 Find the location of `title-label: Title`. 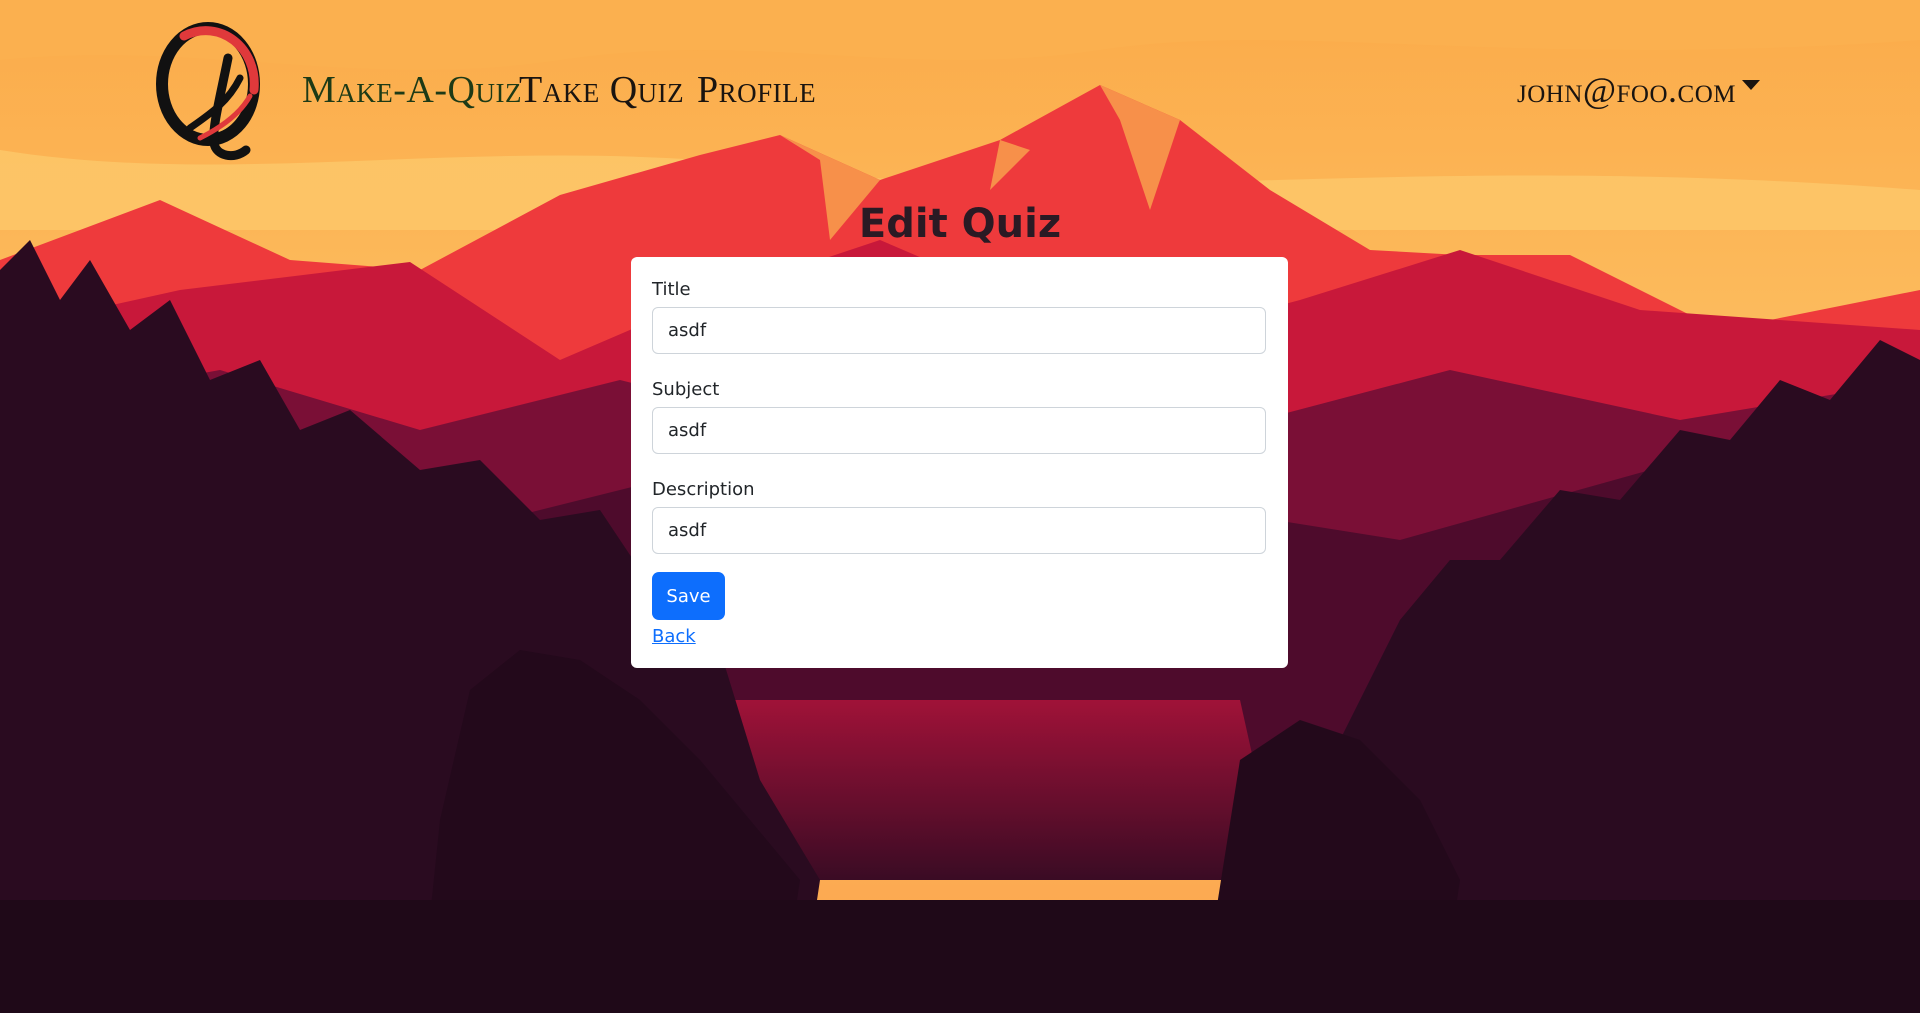

title-label: Title is located at coordinates (671, 289).